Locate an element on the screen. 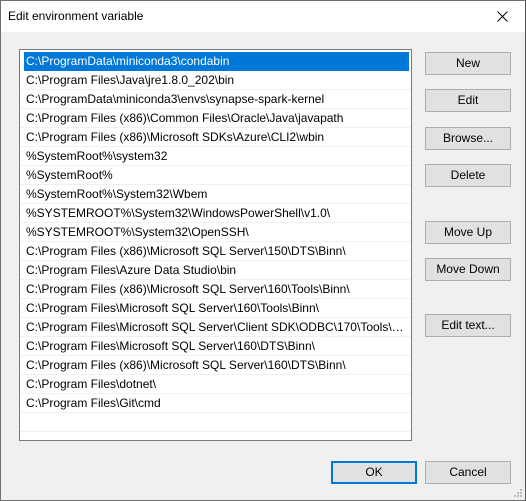 The image size is (526, 501). path-list-item: C:\Program Files\Git\cmd is located at coordinates (215, 403).